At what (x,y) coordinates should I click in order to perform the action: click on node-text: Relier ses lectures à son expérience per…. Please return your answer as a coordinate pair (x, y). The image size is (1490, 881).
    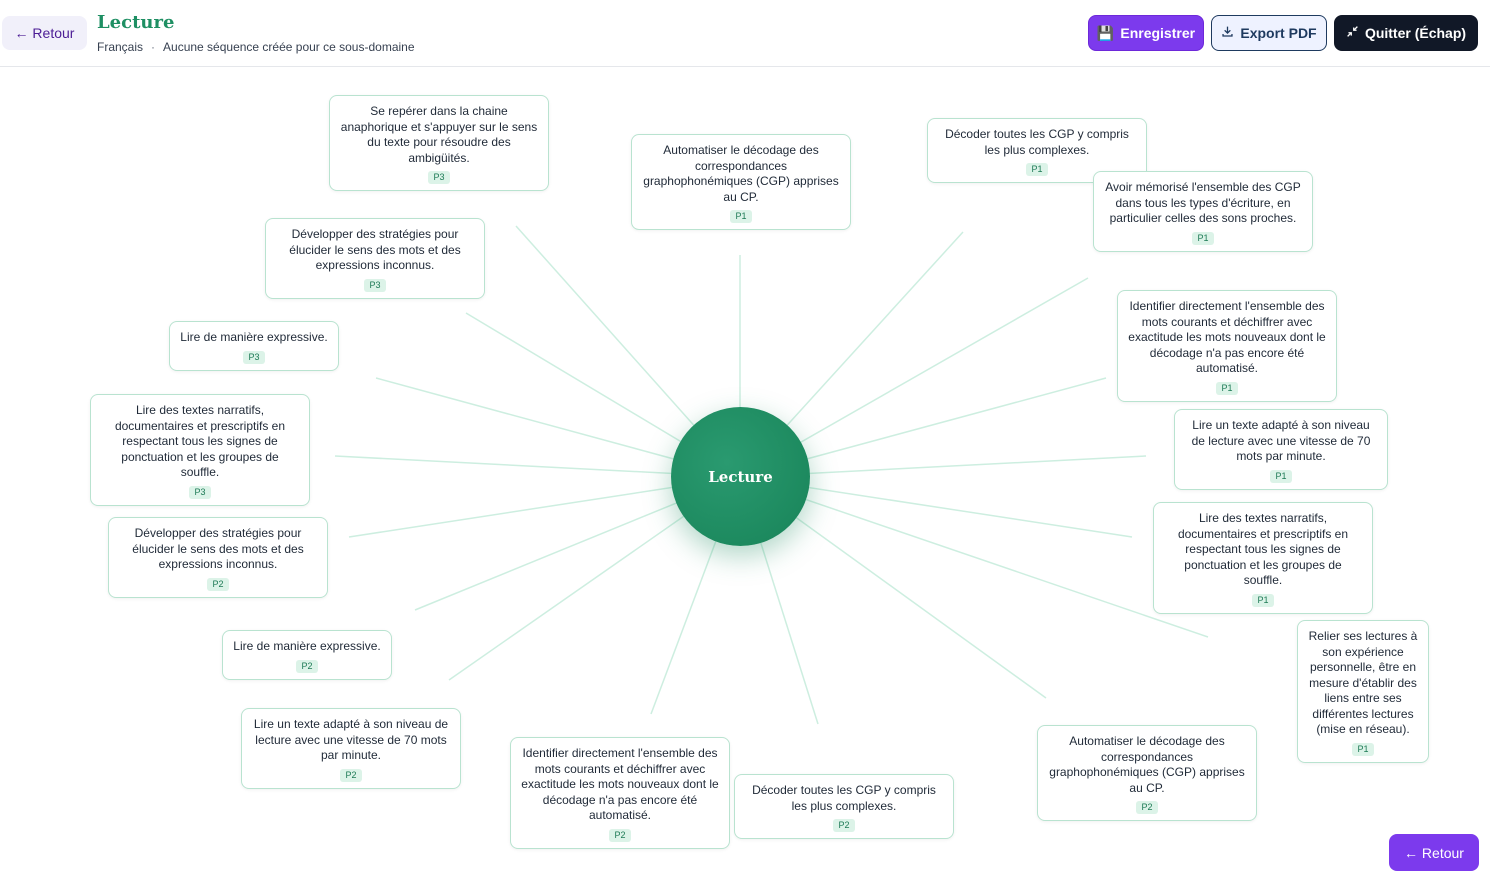
    Looking at the image, I should click on (1363, 682).